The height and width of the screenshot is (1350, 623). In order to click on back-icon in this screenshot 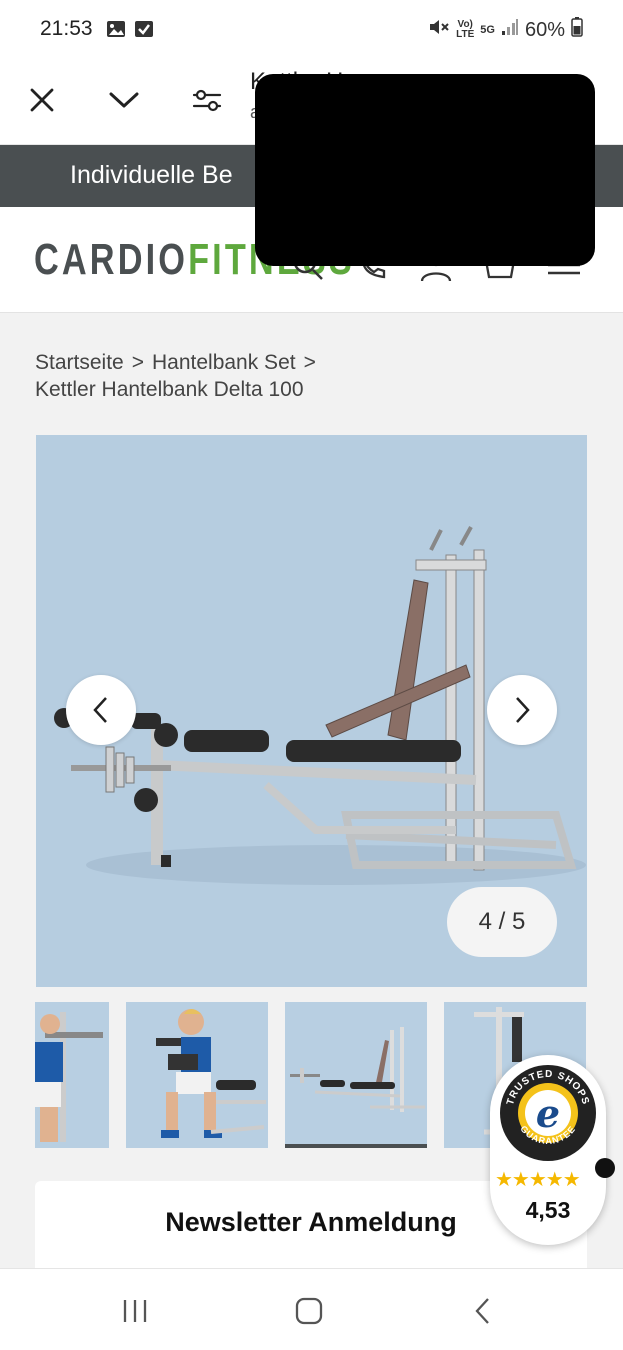, I will do `click(482, 1311)`.